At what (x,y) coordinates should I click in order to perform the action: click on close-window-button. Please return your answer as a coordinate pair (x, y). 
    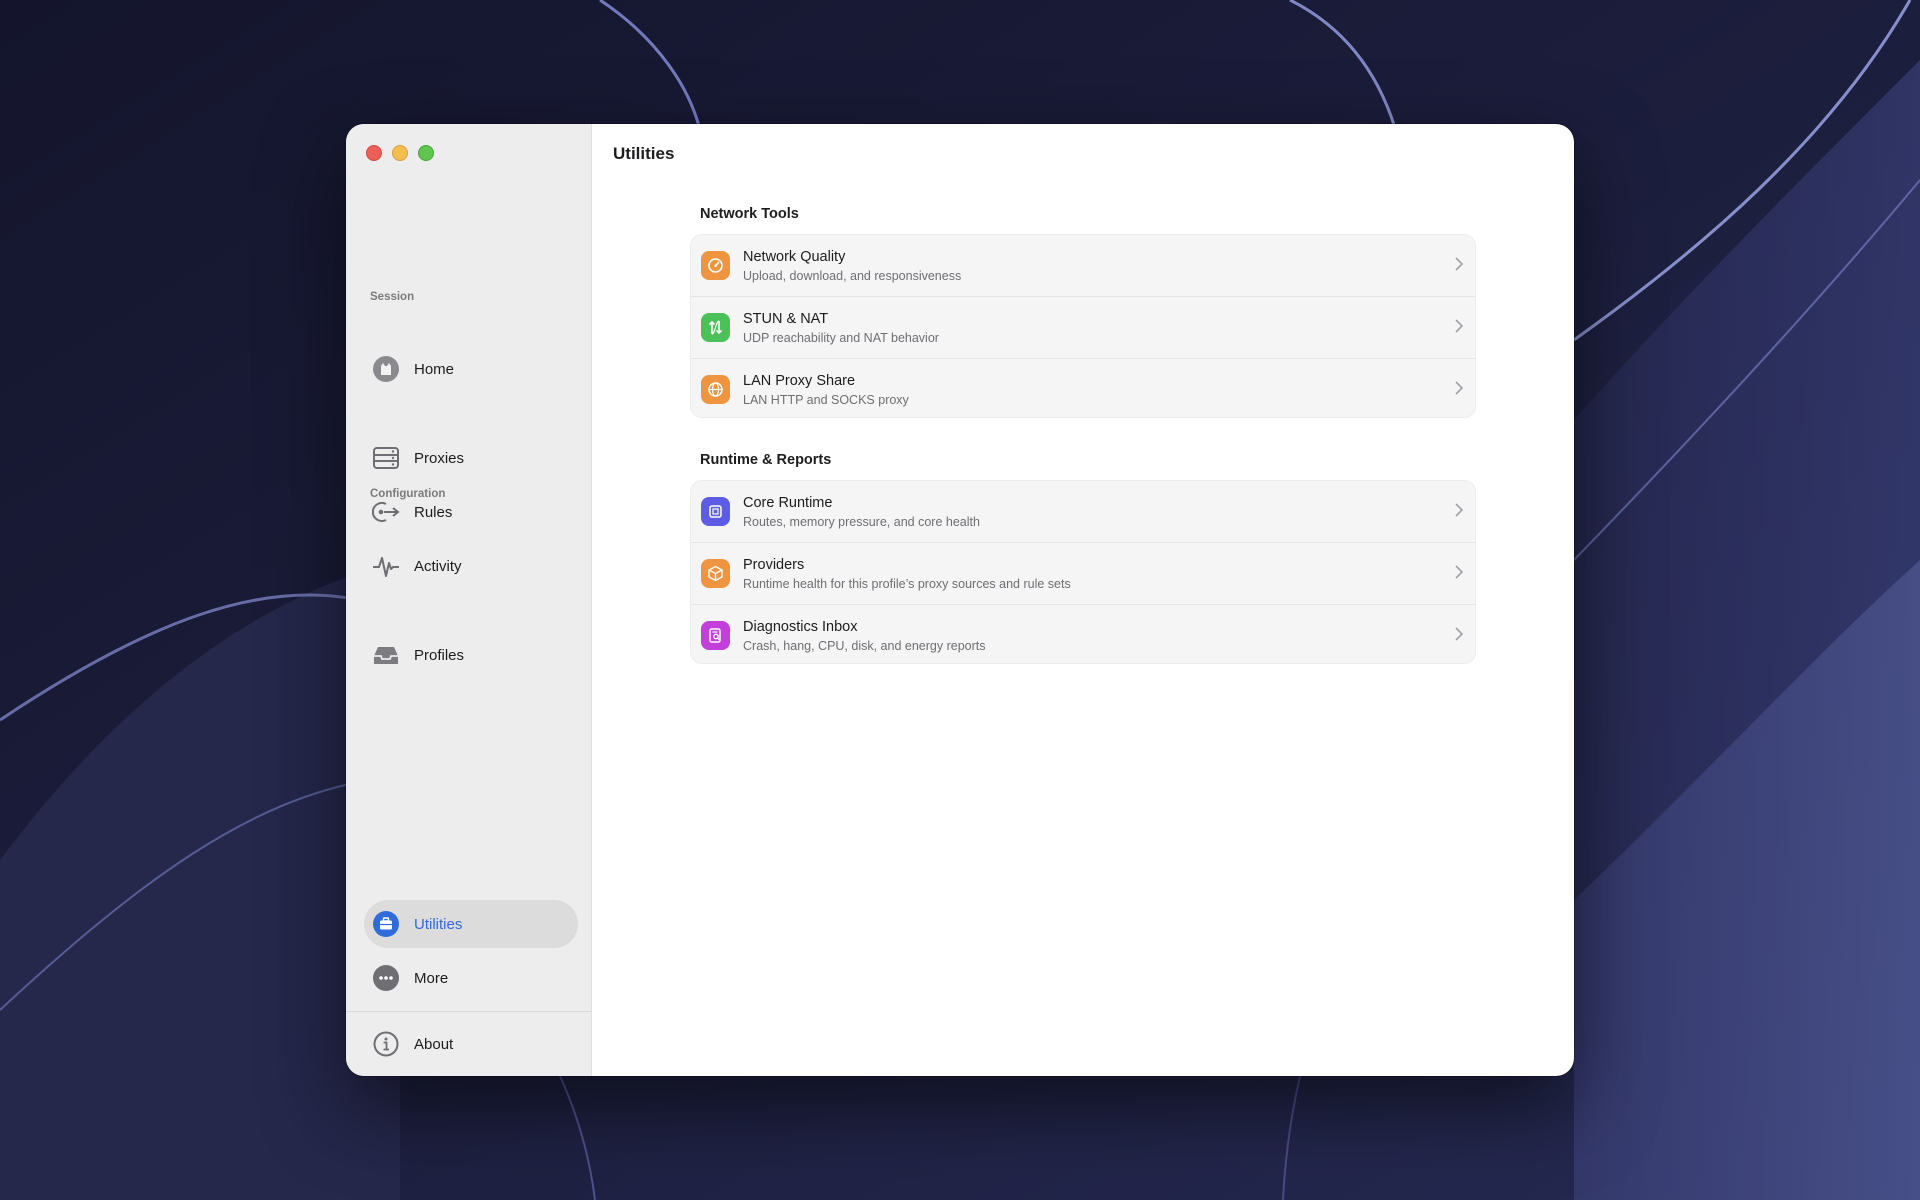
    Looking at the image, I should click on (374, 153).